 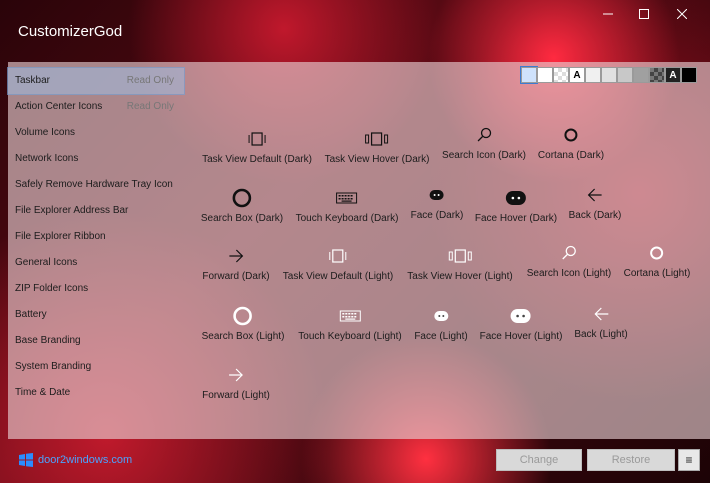 What do you see at coordinates (441, 323) in the screenshot?
I see `icon-face-light: Face (Light)` at bounding box center [441, 323].